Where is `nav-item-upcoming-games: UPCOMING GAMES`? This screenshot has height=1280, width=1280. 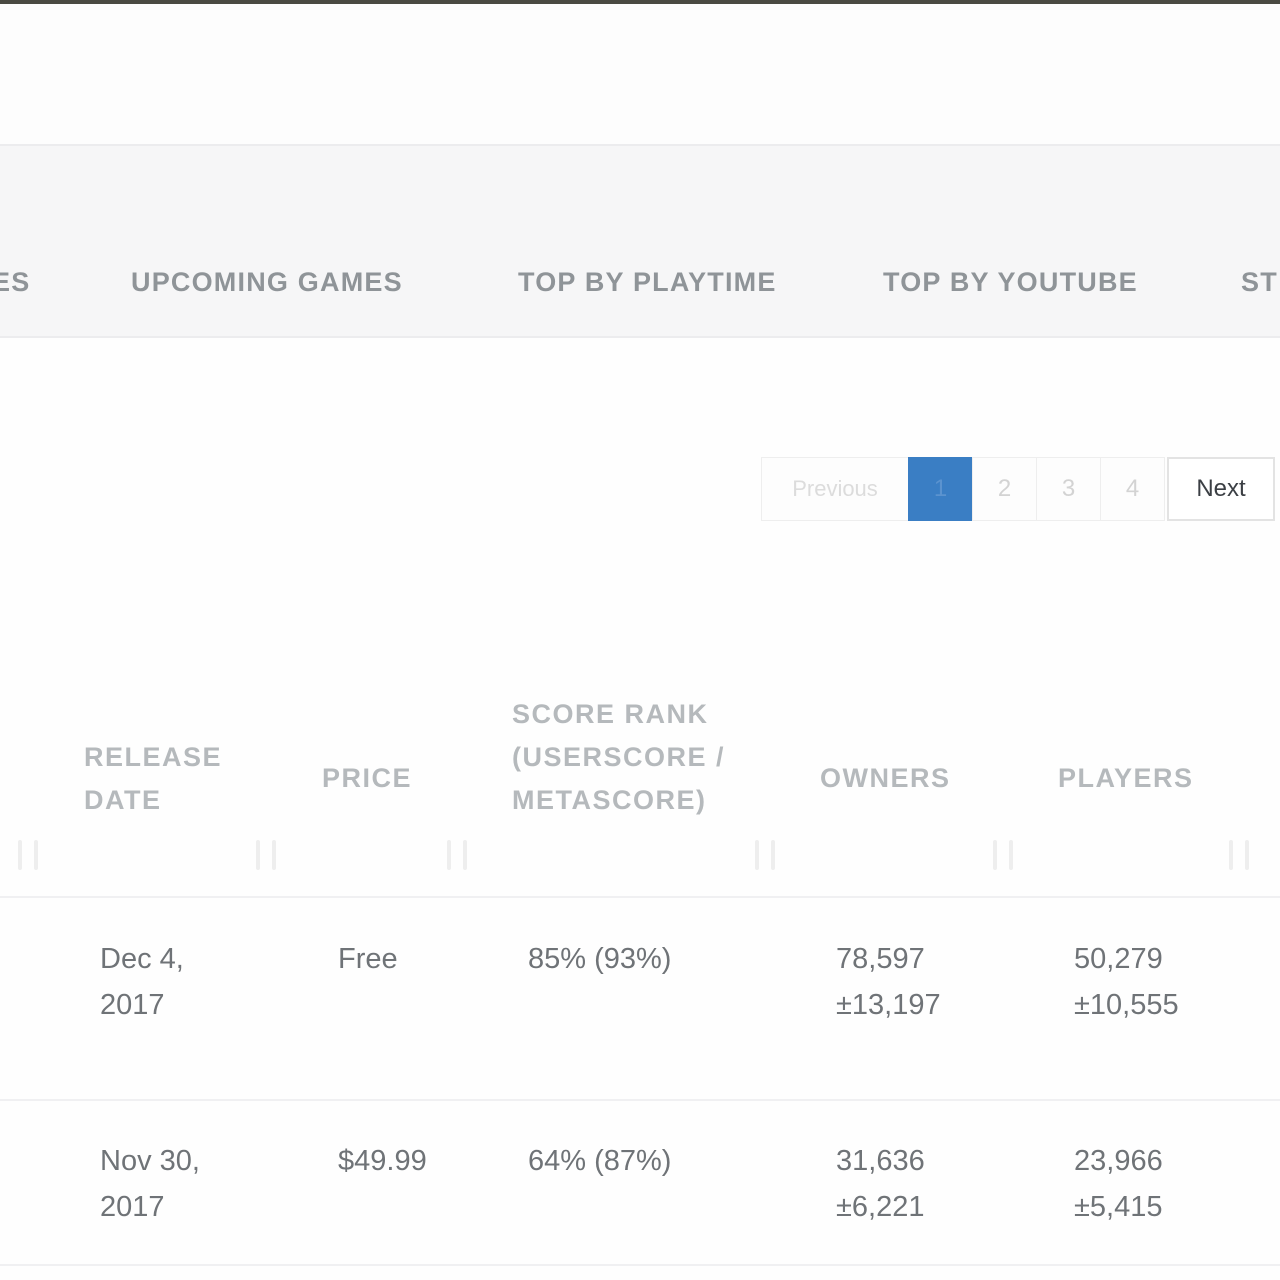 nav-item-upcoming-games: UPCOMING GAMES is located at coordinates (267, 282).